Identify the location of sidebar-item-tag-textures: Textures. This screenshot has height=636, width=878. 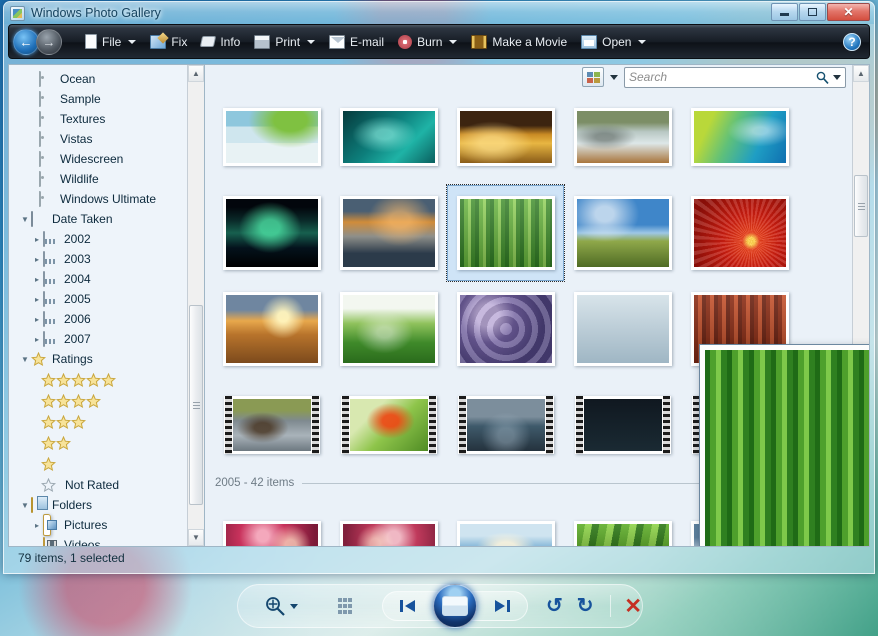
(98, 119).